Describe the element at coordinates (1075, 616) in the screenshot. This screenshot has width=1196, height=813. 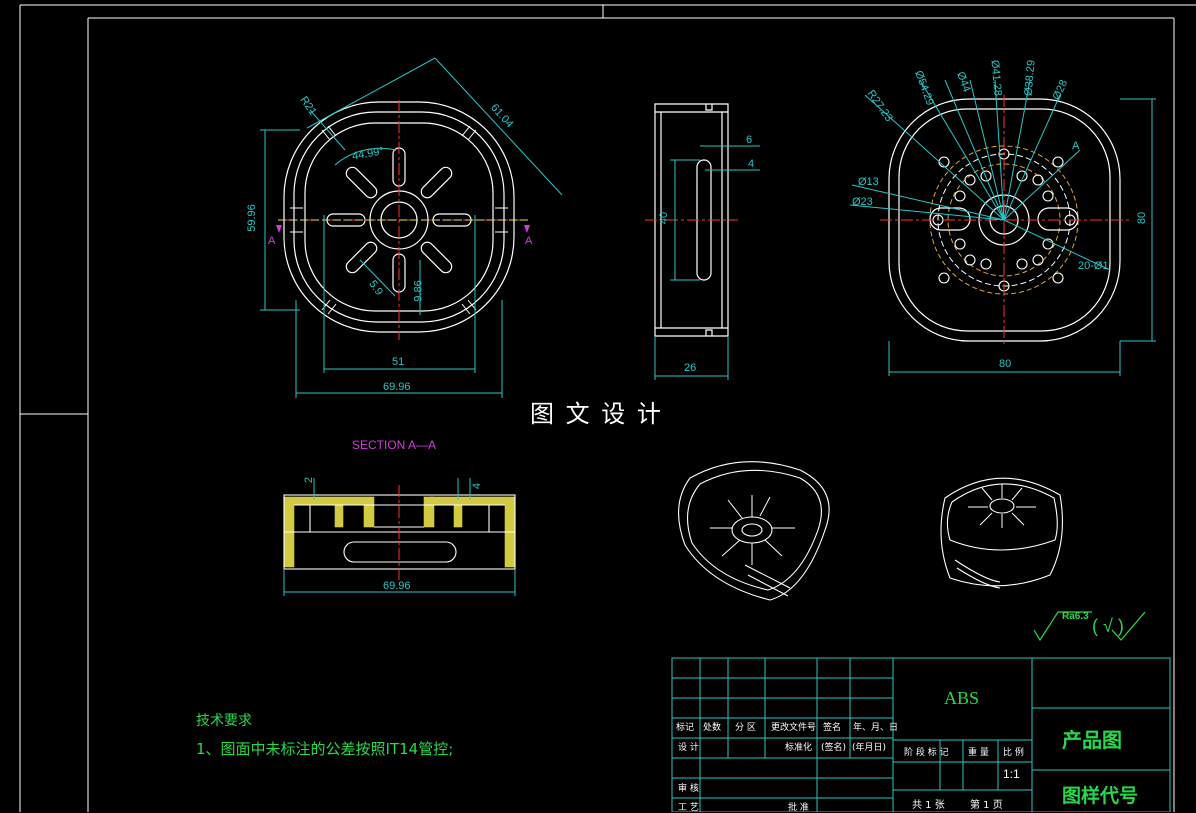
I see `roughness-value: Ra6.3` at that location.